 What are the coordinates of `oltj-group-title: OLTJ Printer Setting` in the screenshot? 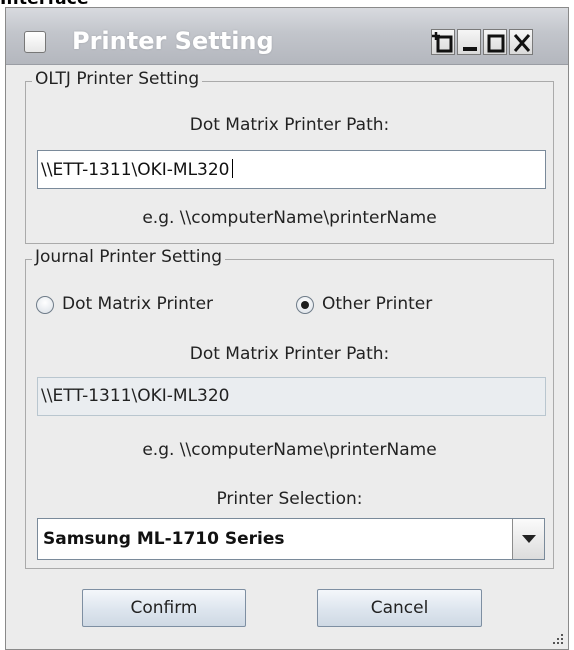 It's located at (117, 79).